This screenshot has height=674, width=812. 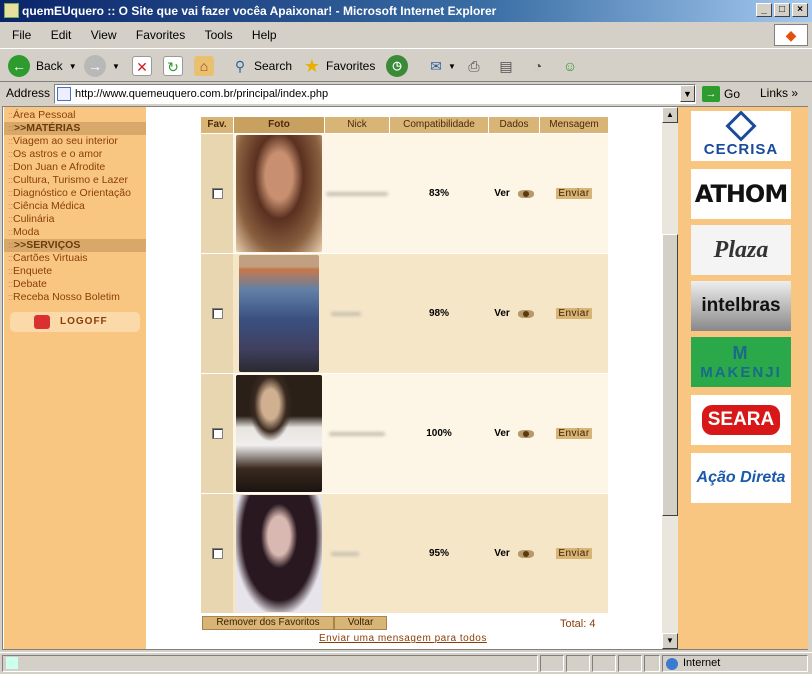 I want to click on status-text-pane, so click(x=270, y=663).